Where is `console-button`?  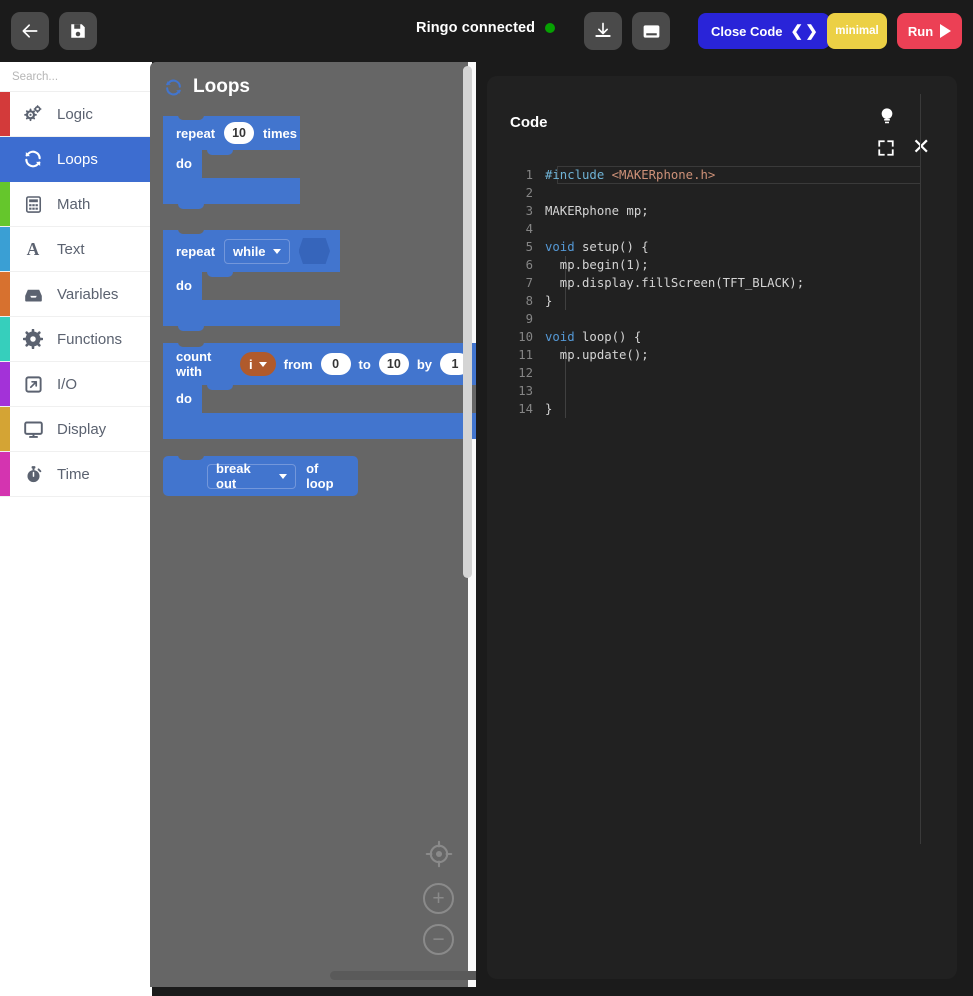
console-button is located at coordinates (651, 31).